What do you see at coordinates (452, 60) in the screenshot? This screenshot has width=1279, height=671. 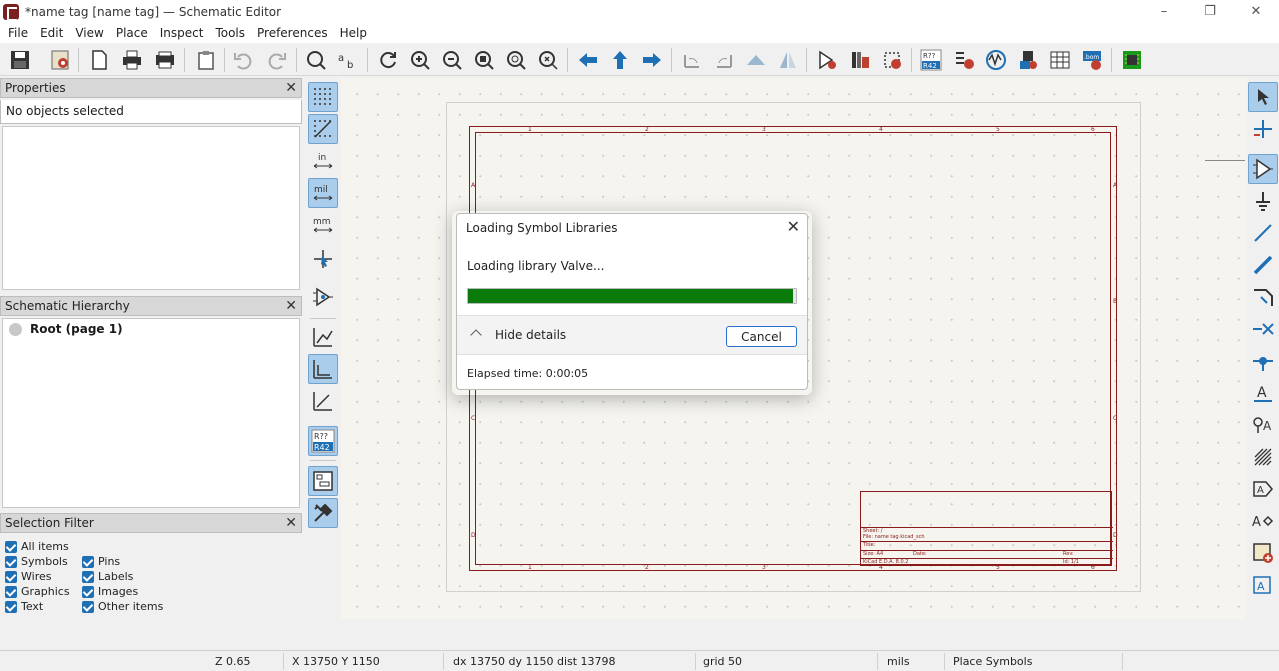 I see `zoom-out-icon` at bounding box center [452, 60].